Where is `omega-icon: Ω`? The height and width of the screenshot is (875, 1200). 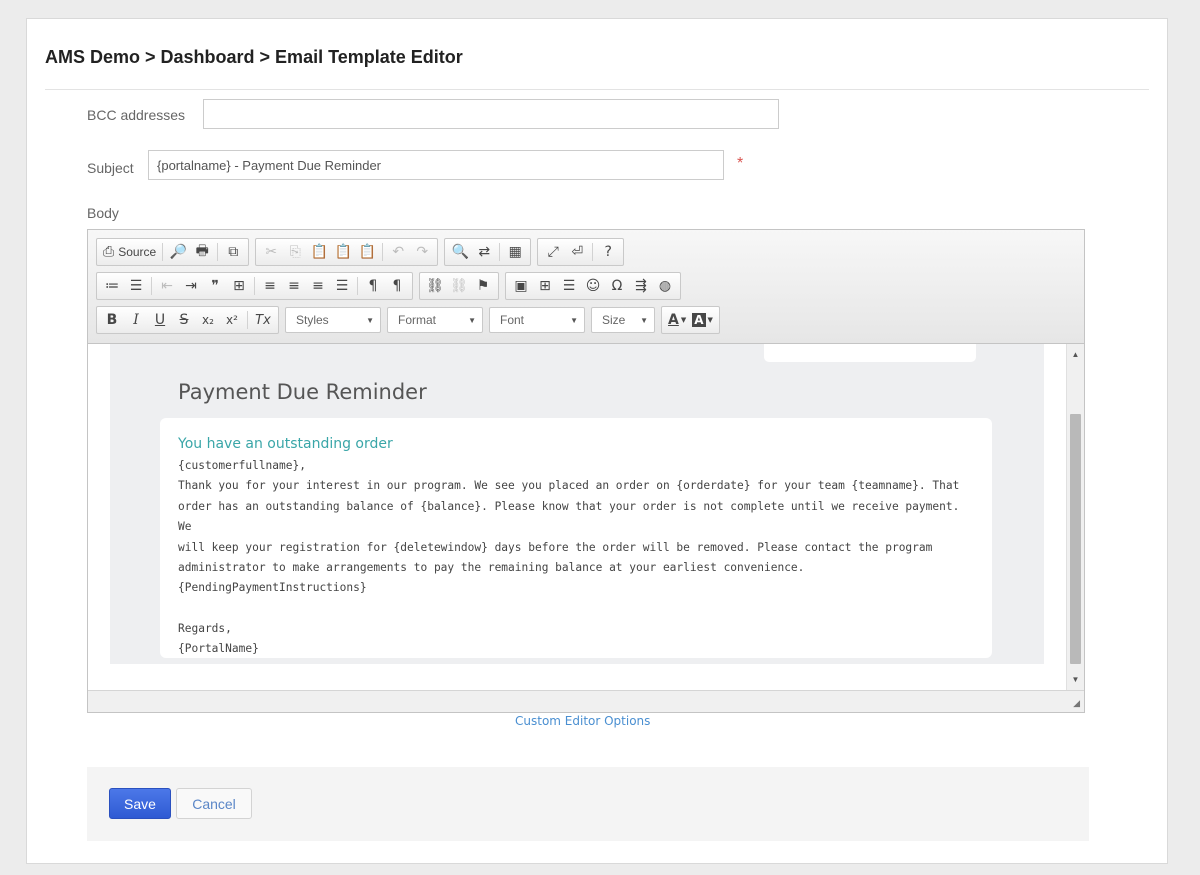
omega-icon: Ω is located at coordinates (617, 286).